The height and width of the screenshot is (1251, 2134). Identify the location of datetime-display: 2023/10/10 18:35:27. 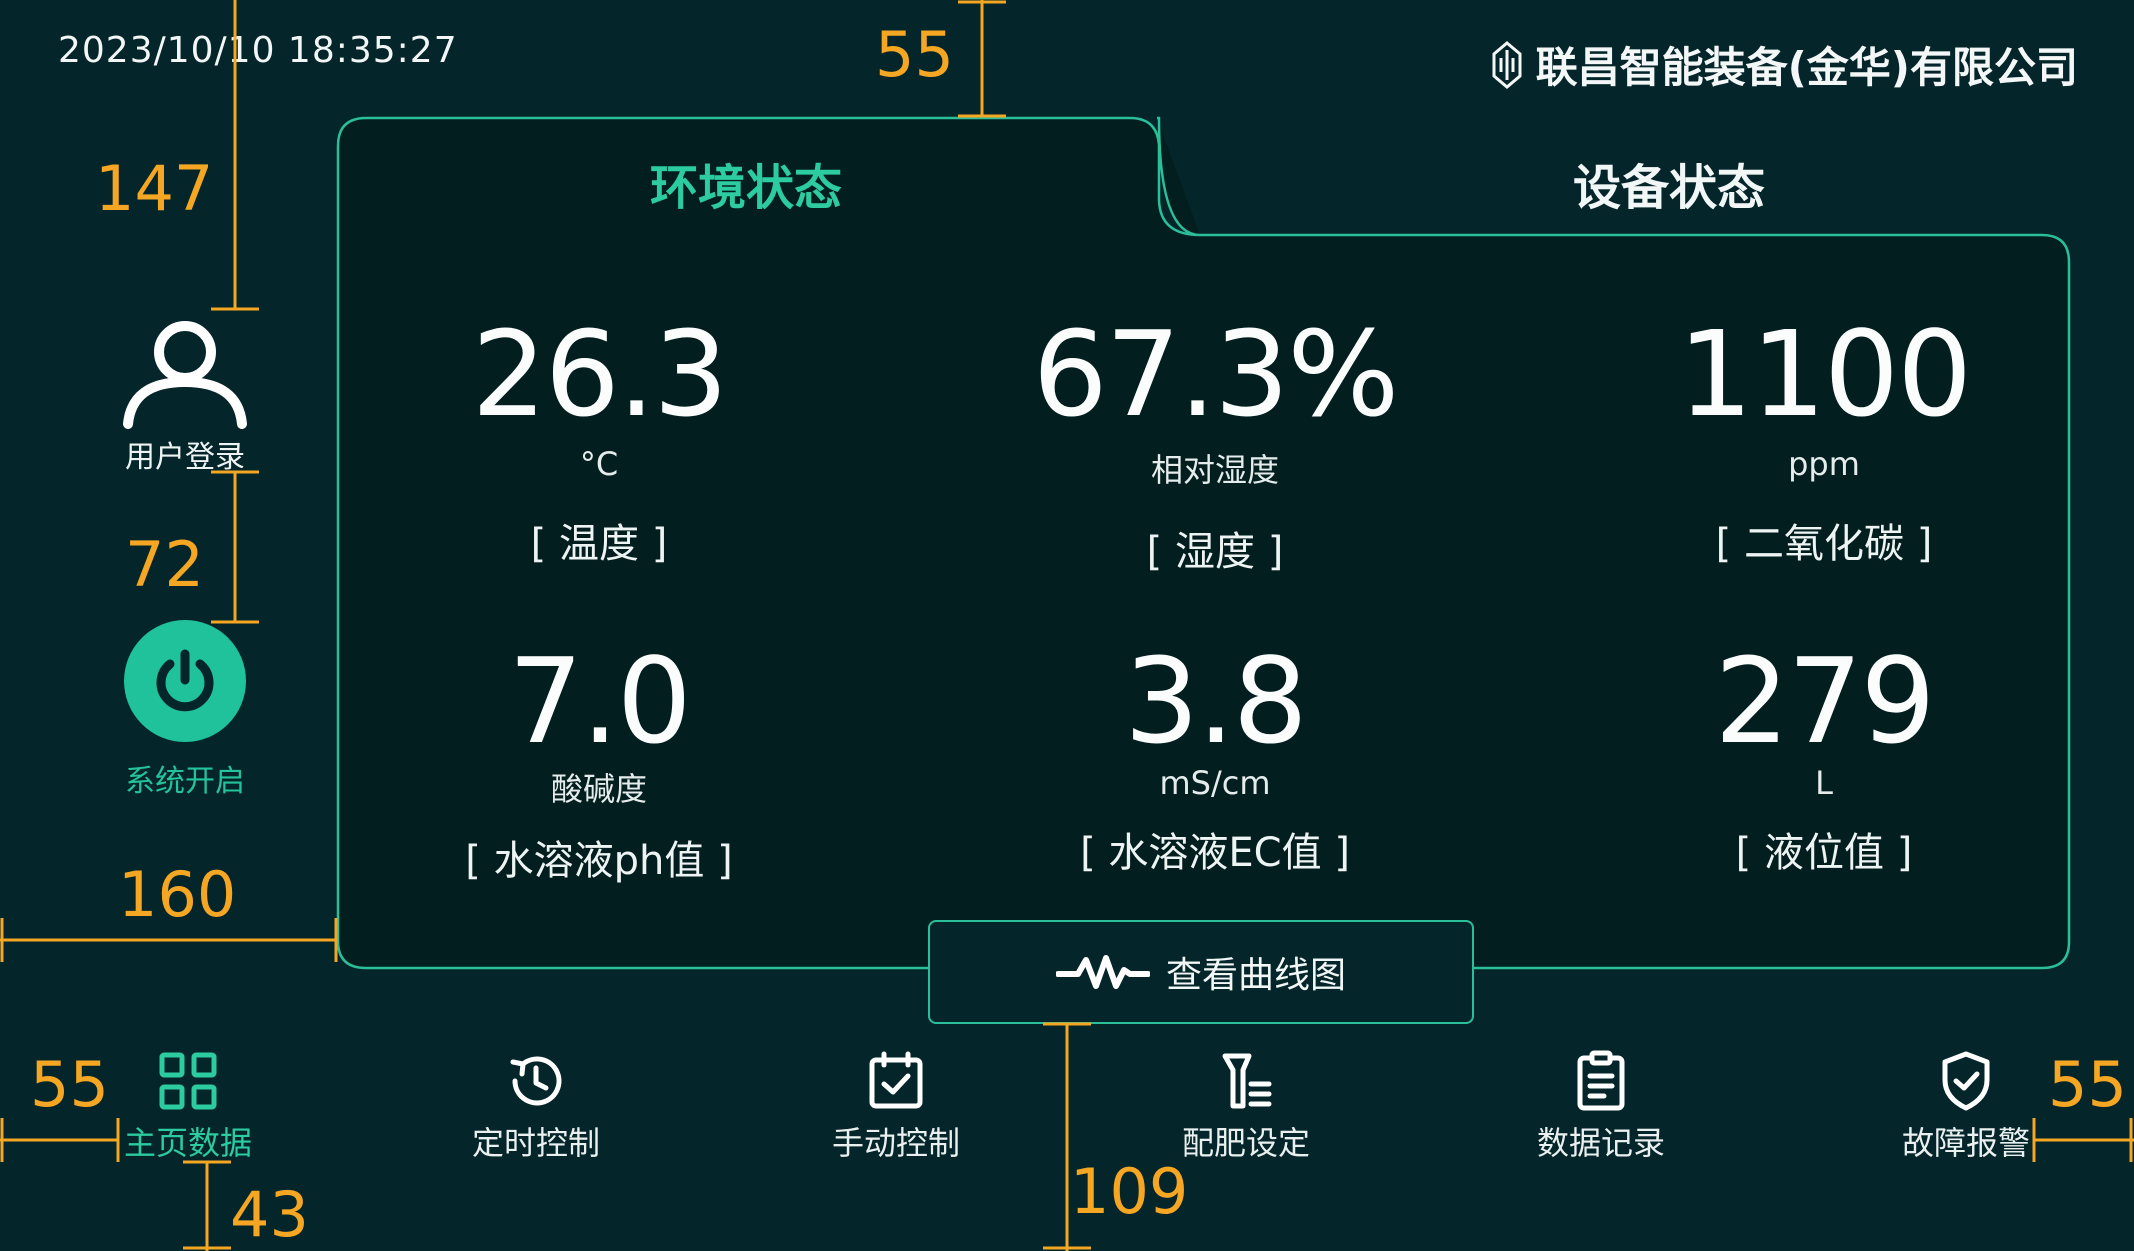
(258, 50).